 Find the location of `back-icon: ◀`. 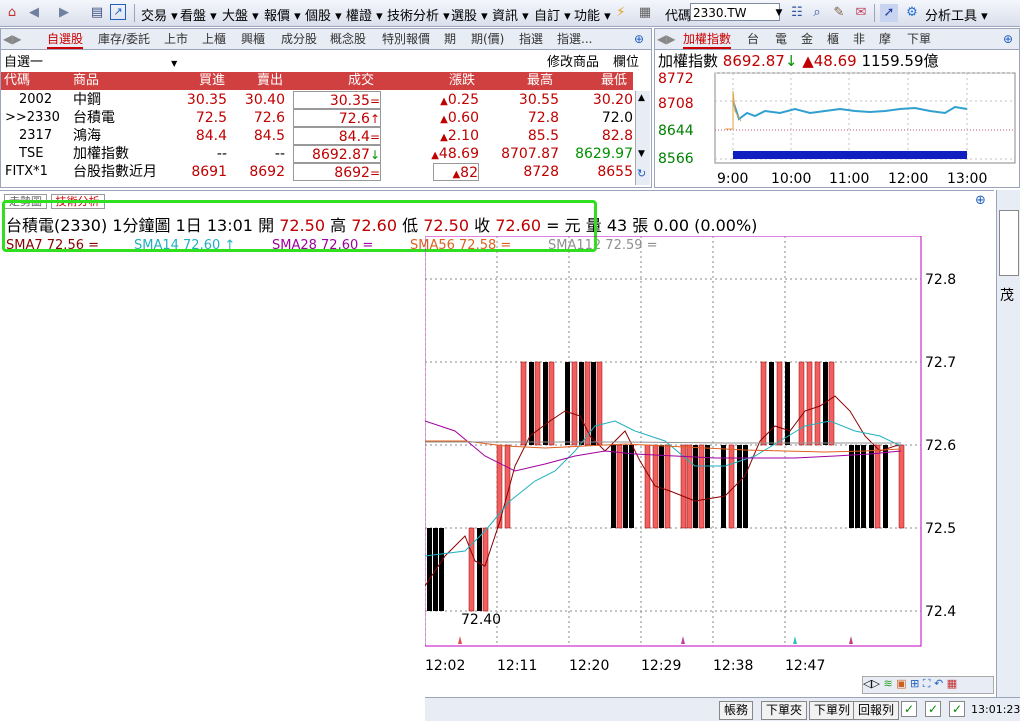

back-icon: ◀ is located at coordinates (34, 13).